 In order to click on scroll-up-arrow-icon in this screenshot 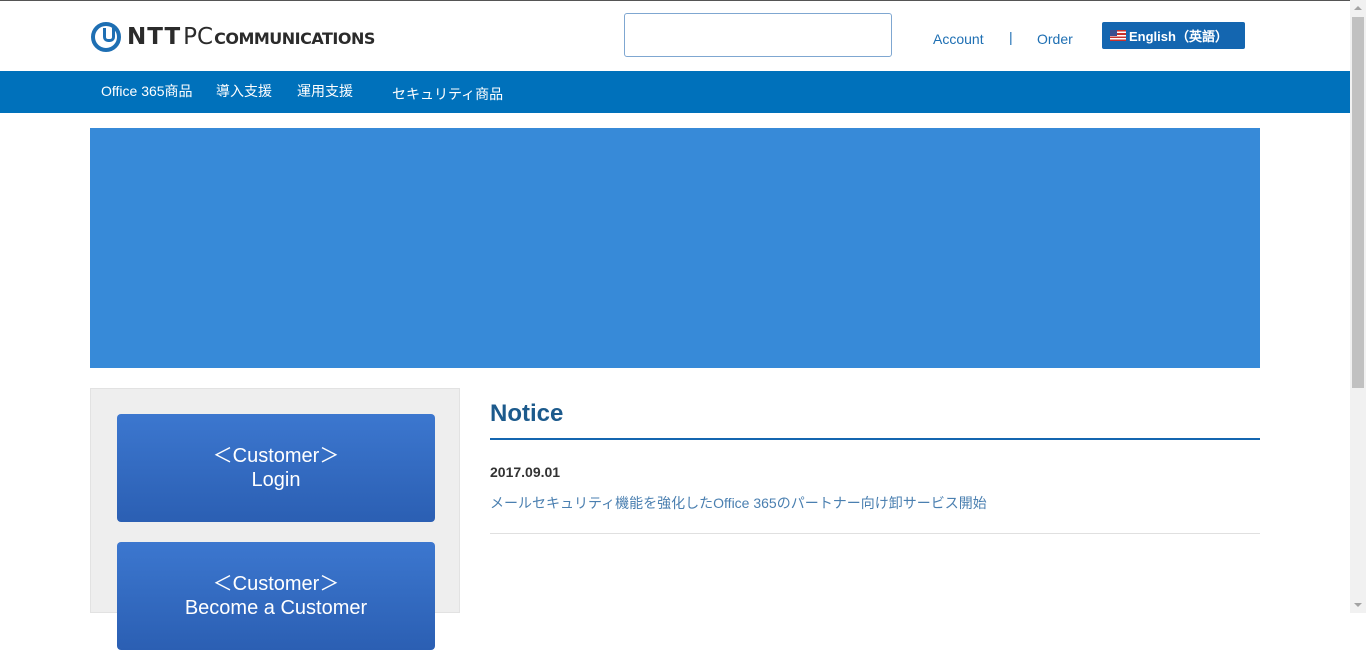, I will do `click(1358, 8)`.